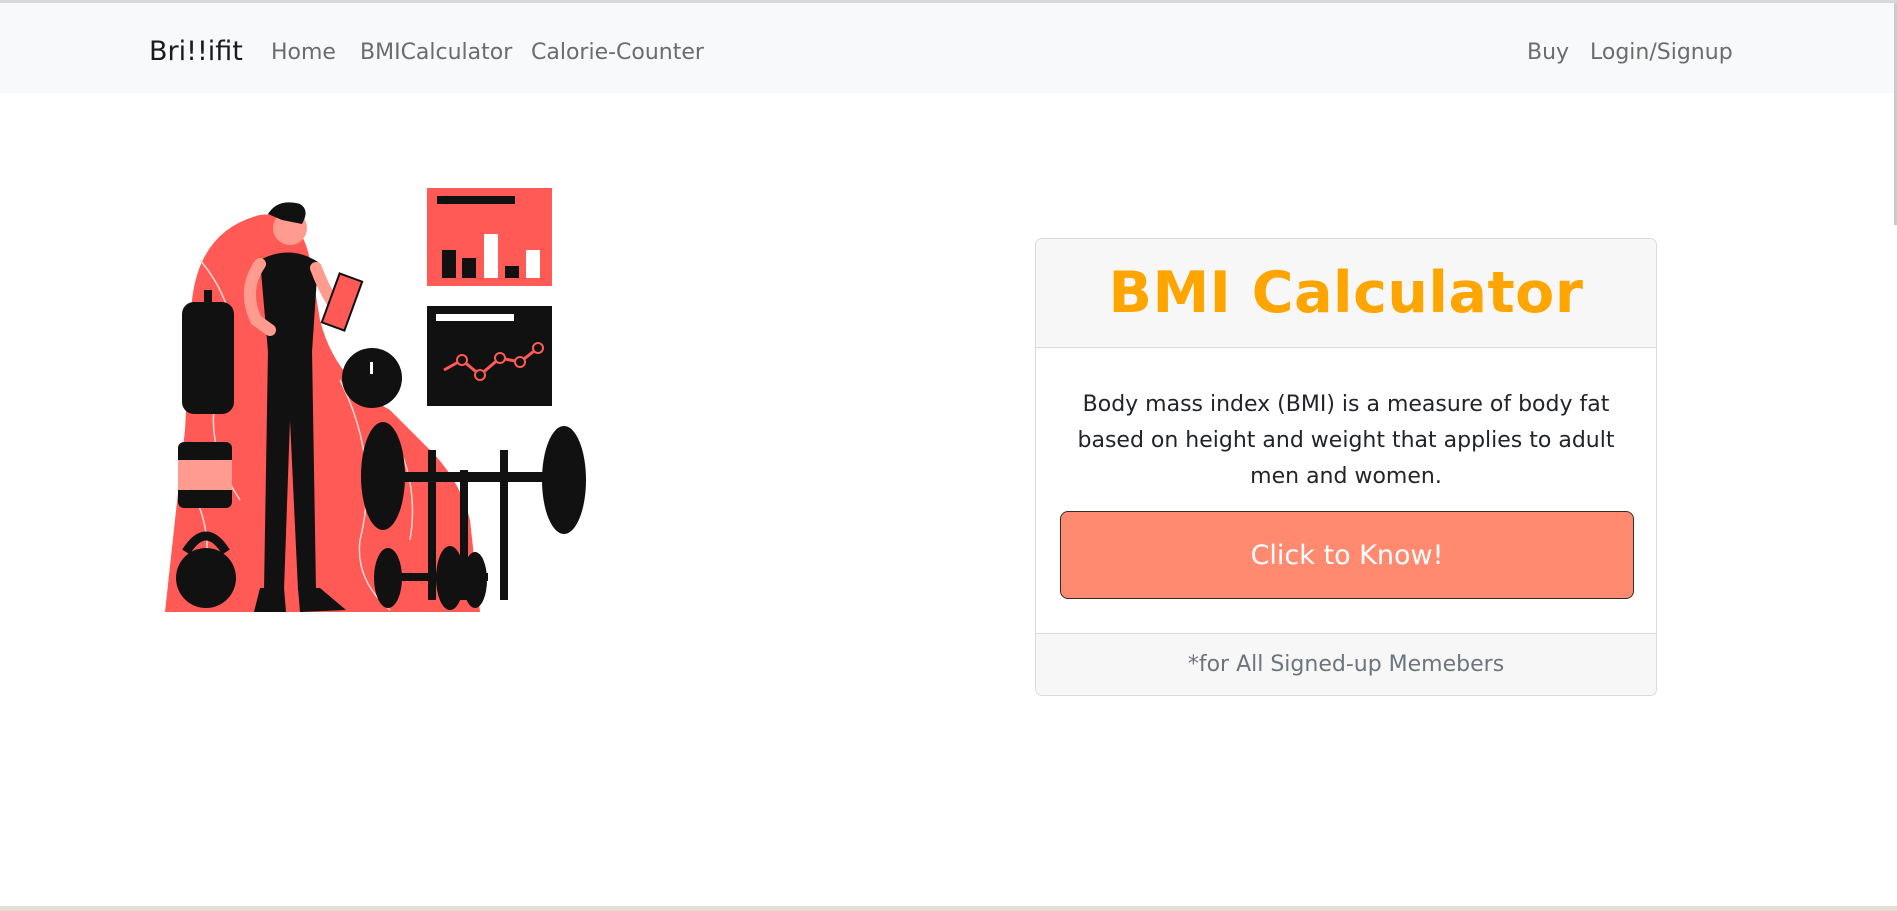  What do you see at coordinates (1548, 53) in the screenshot?
I see `nav-link-buy: Buy` at bounding box center [1548, 53].